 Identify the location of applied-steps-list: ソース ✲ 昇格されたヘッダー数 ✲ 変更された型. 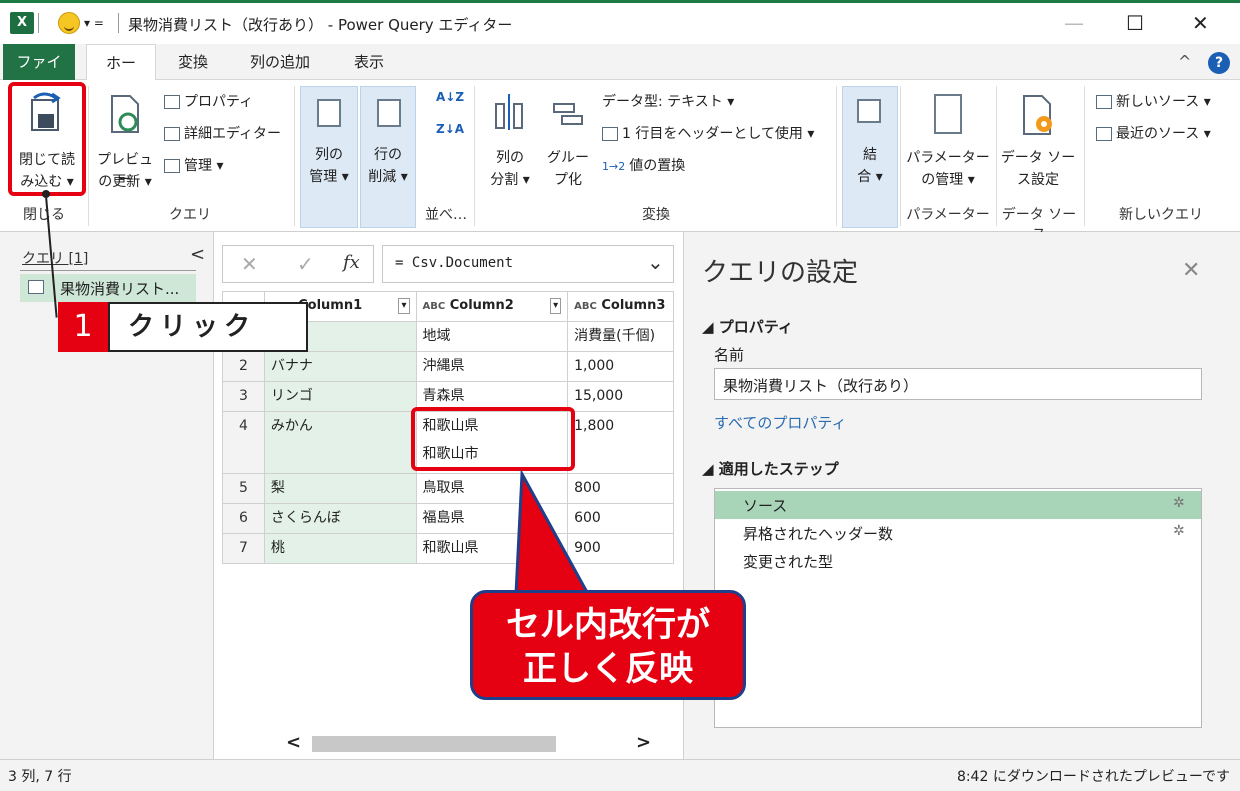
(958, 608).